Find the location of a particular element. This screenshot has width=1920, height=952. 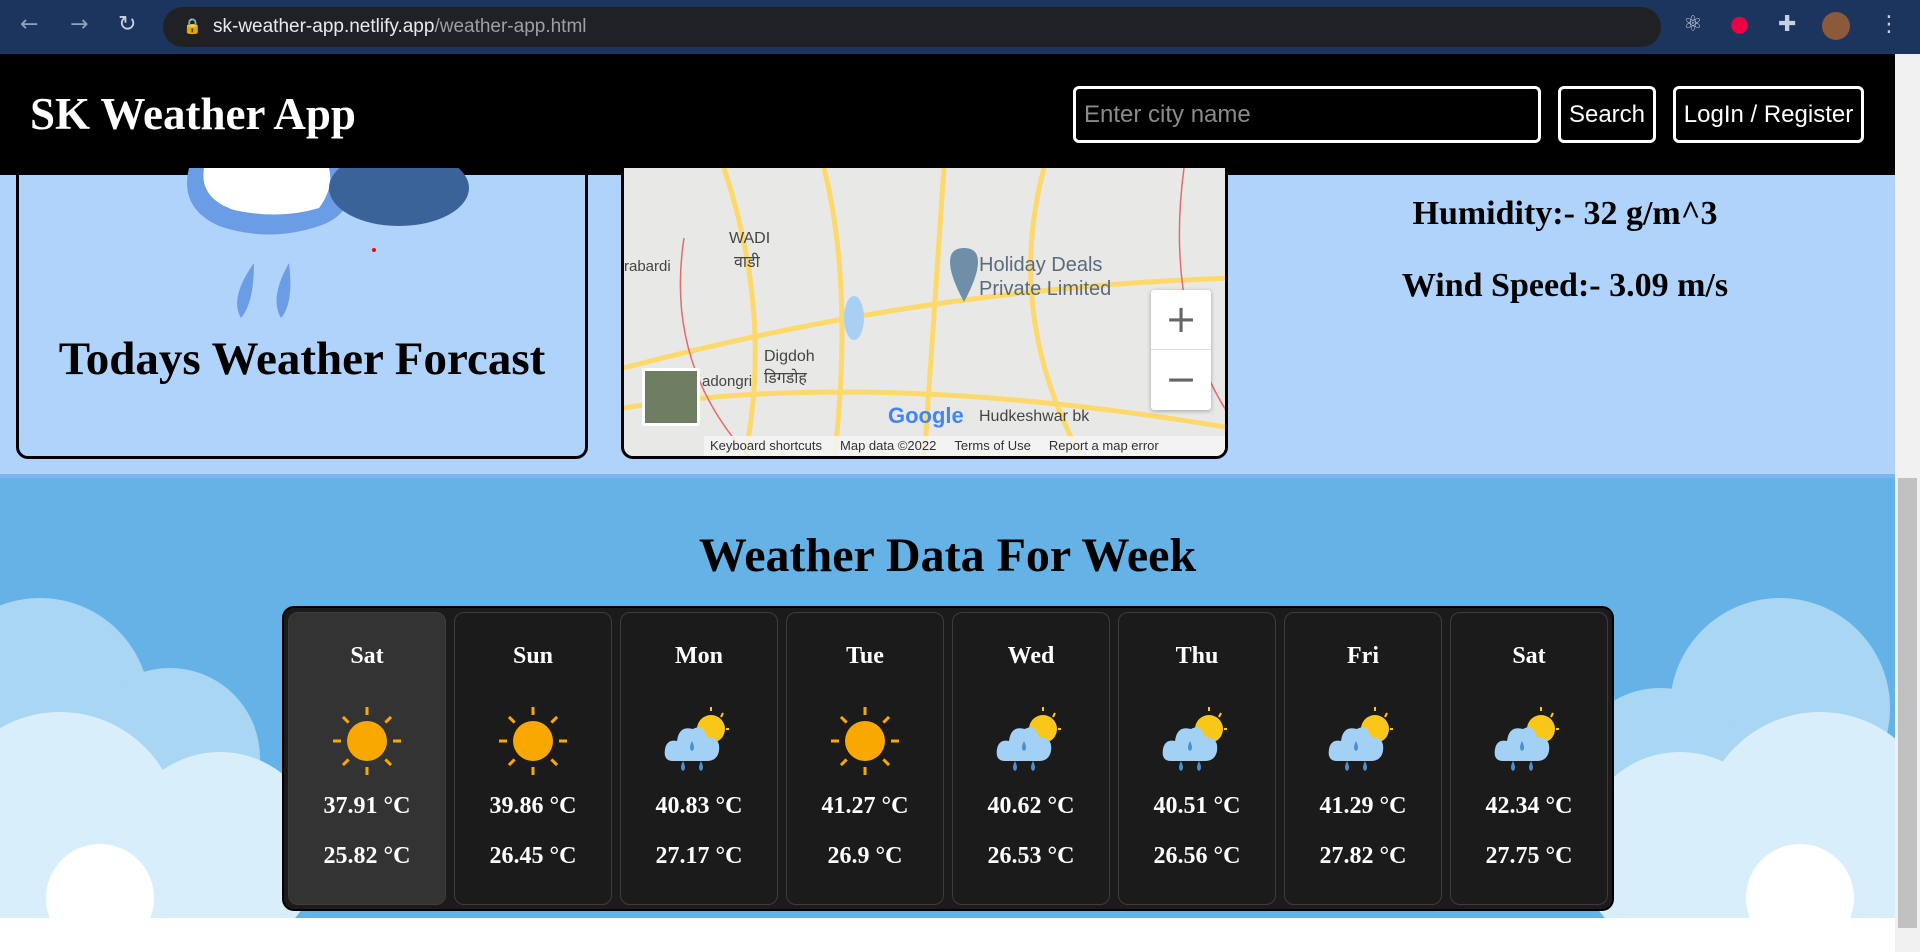

zoom-in-button: + is located at coordinates (1181, 320).